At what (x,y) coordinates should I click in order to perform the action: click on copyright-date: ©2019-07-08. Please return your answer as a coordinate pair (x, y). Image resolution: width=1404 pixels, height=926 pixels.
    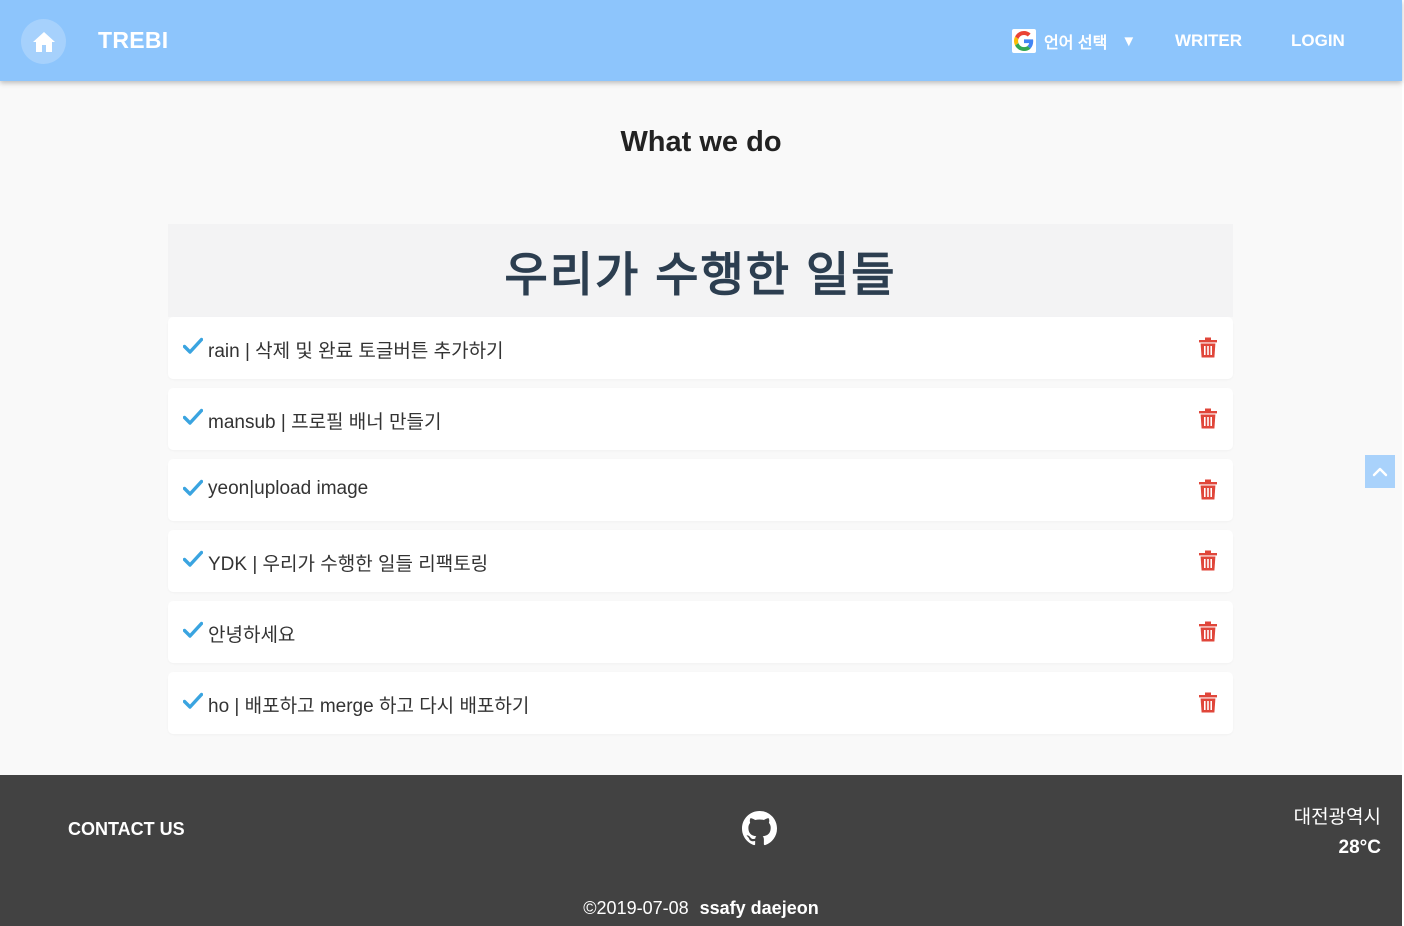
    Looking at the image, I should click on (636, 908).